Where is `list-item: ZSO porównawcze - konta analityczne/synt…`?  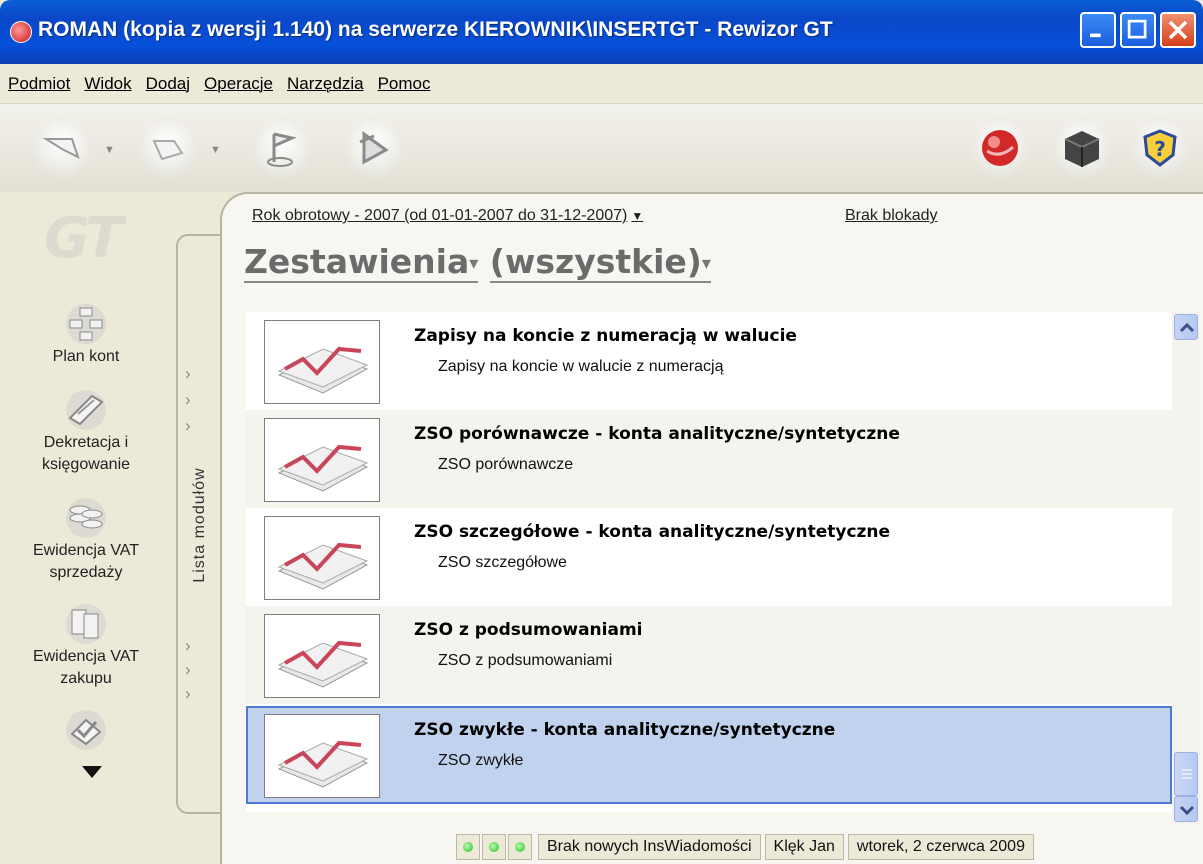 list-item: ZSO porównawcze - konta analityczne/synt… is located at coordinates (709, 459).